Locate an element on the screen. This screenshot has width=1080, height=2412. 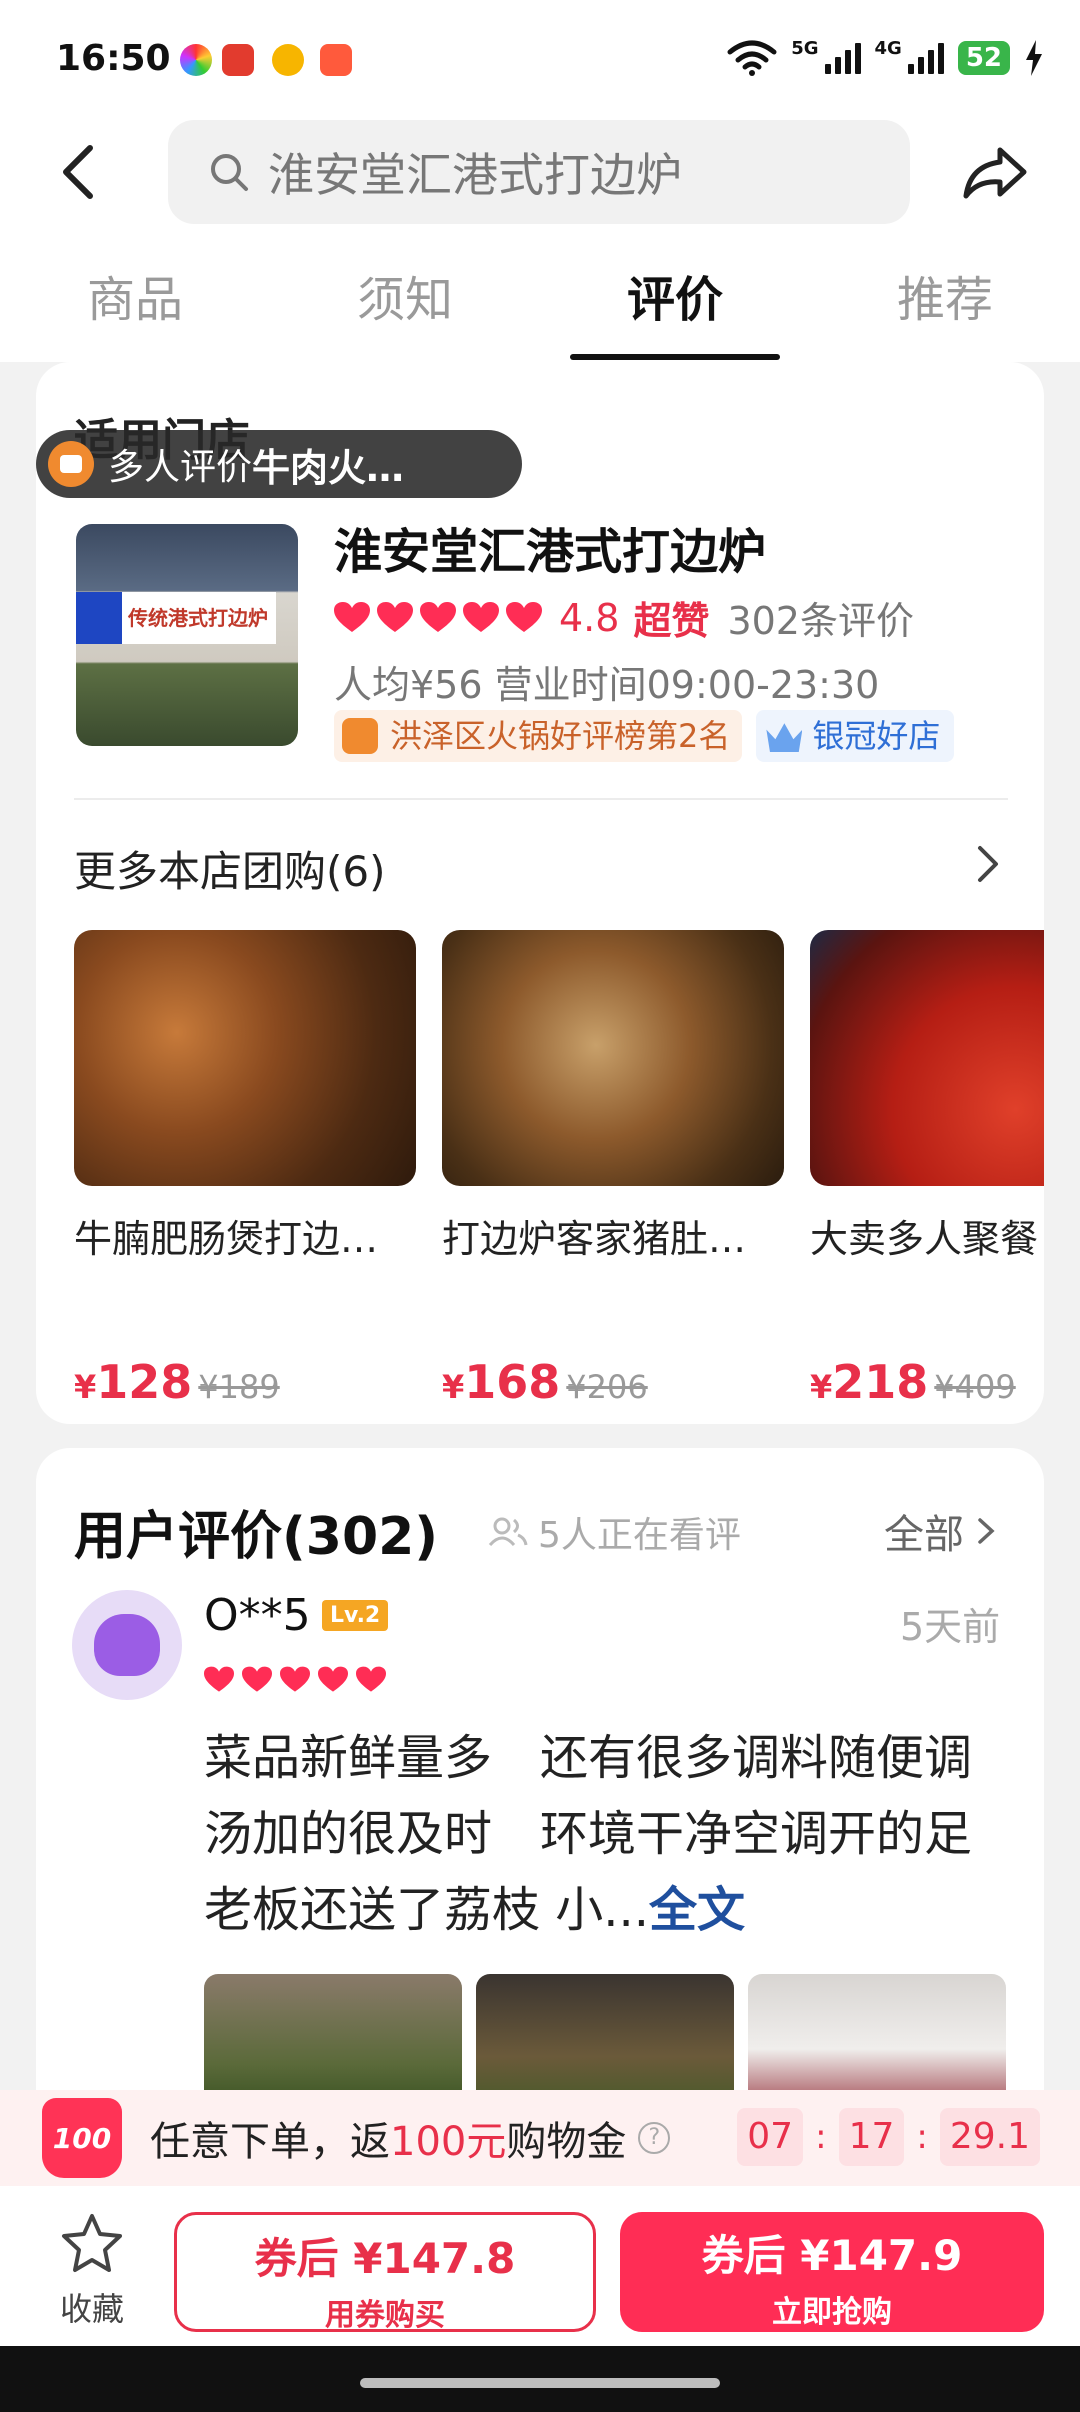
review-hearts is located at coordinates (299, 1680).